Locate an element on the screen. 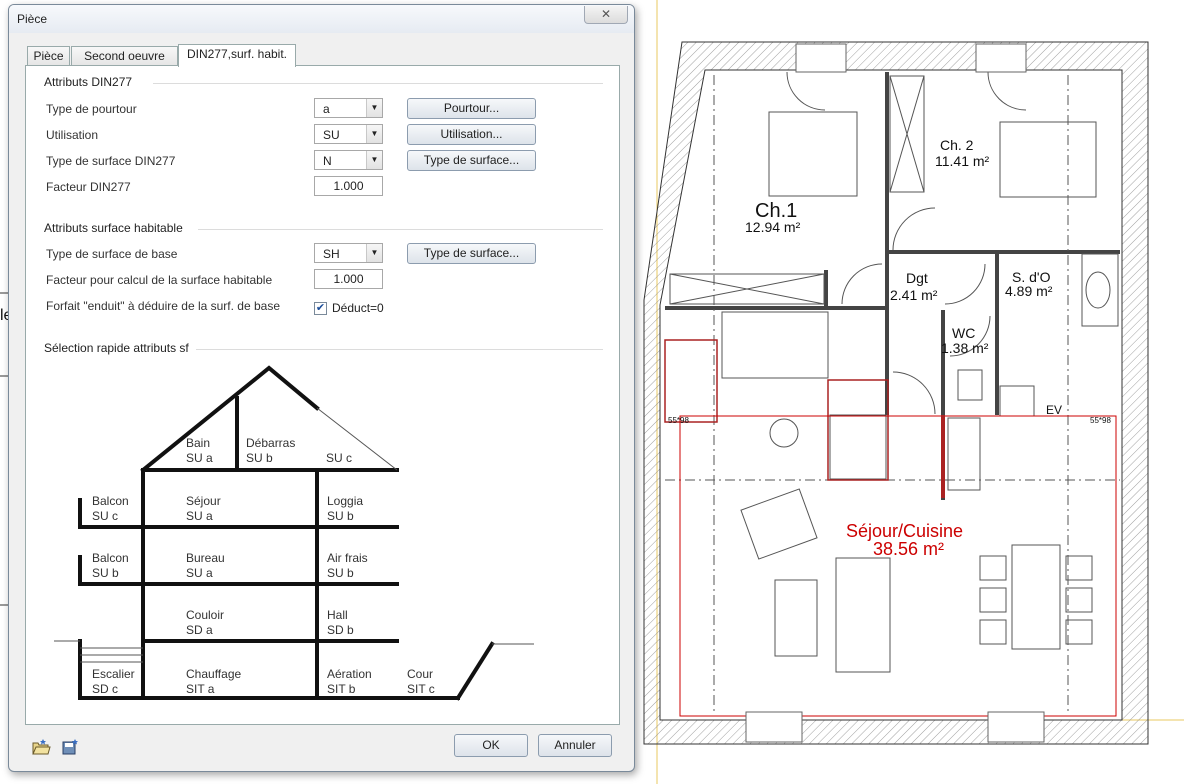  room-wc-name: WC is located at coordinates (964, 333).